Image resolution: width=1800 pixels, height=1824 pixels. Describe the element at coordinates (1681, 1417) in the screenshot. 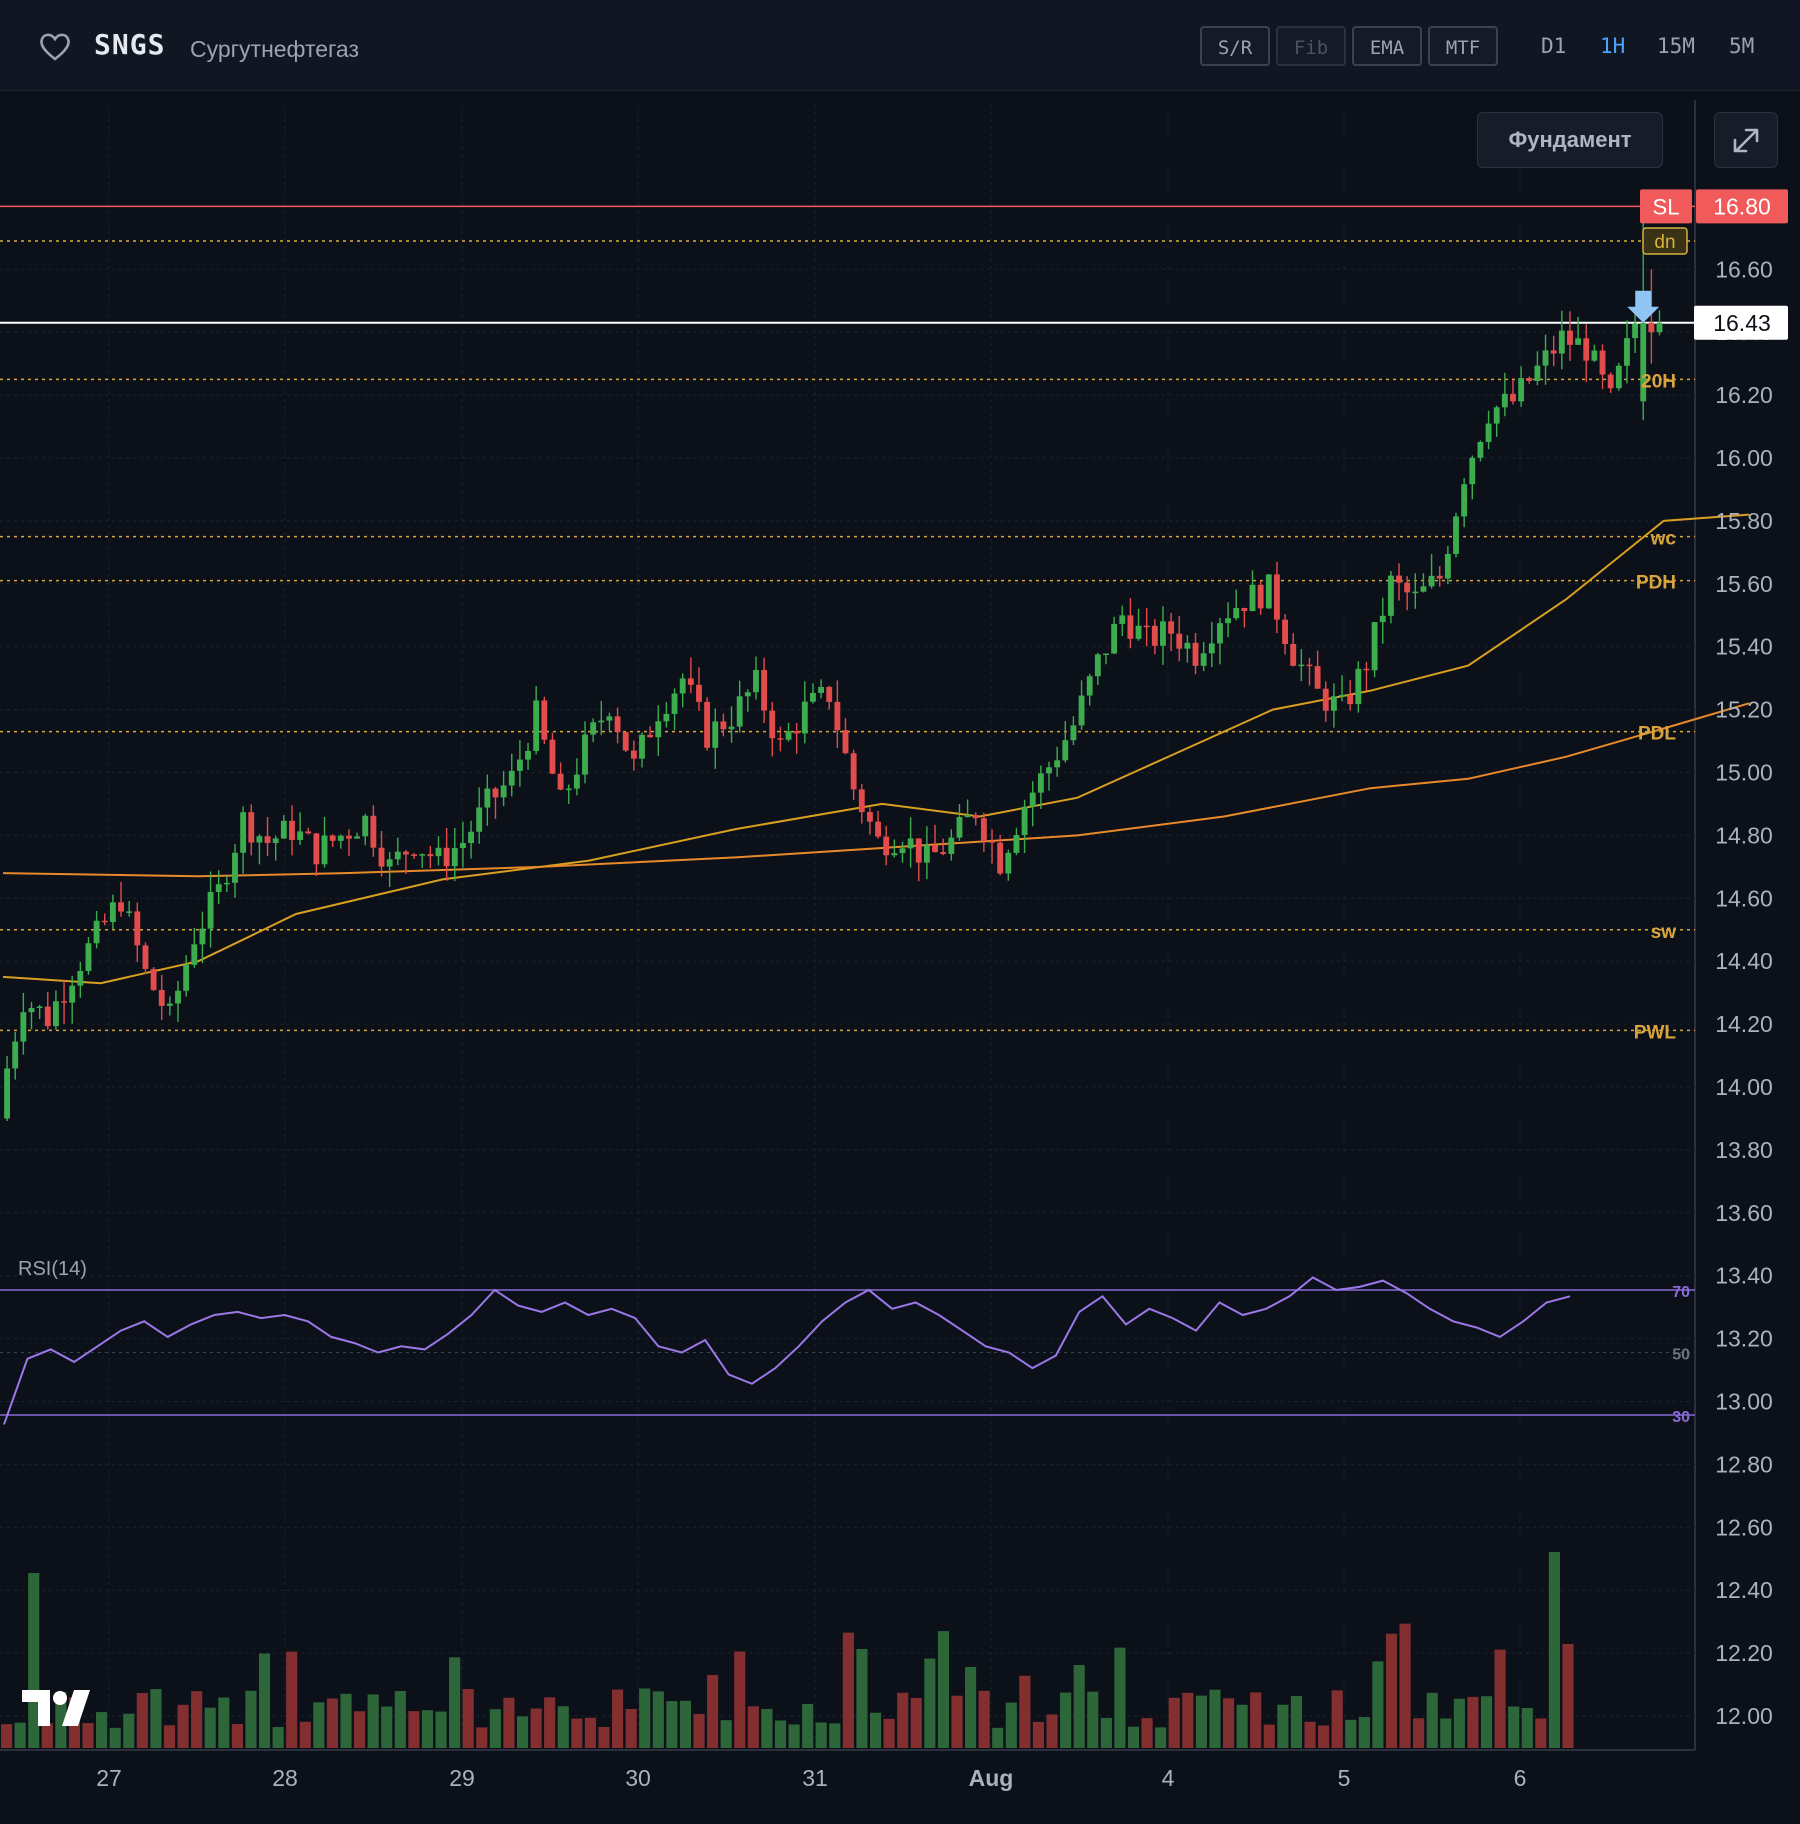

I see `rsi-level-label-30: 30` at that location.